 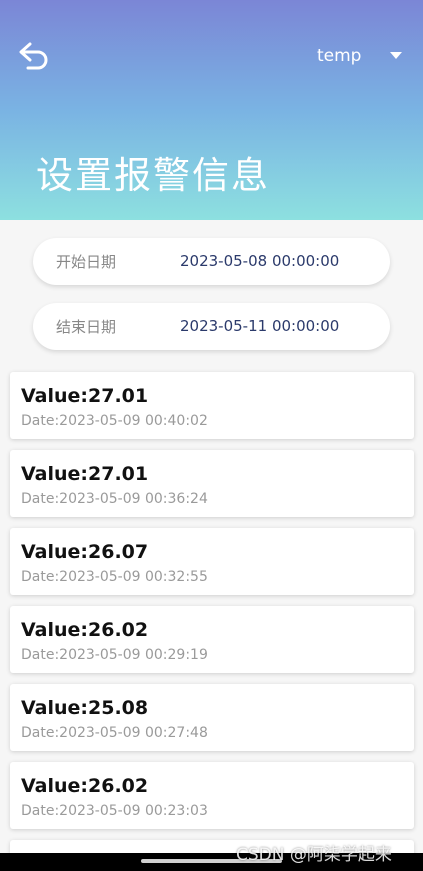 I want to click on record-value: Value:25.08, so click(x=85, y=708).